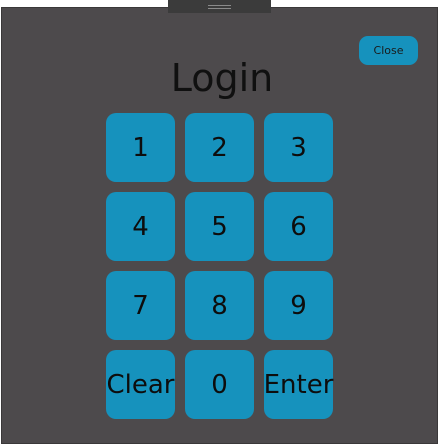 The image size is (440, 445). What do you see at coordinates (298, 305) in the screenshot?
I see `key-9: 9` at bounding box center [298, 305].